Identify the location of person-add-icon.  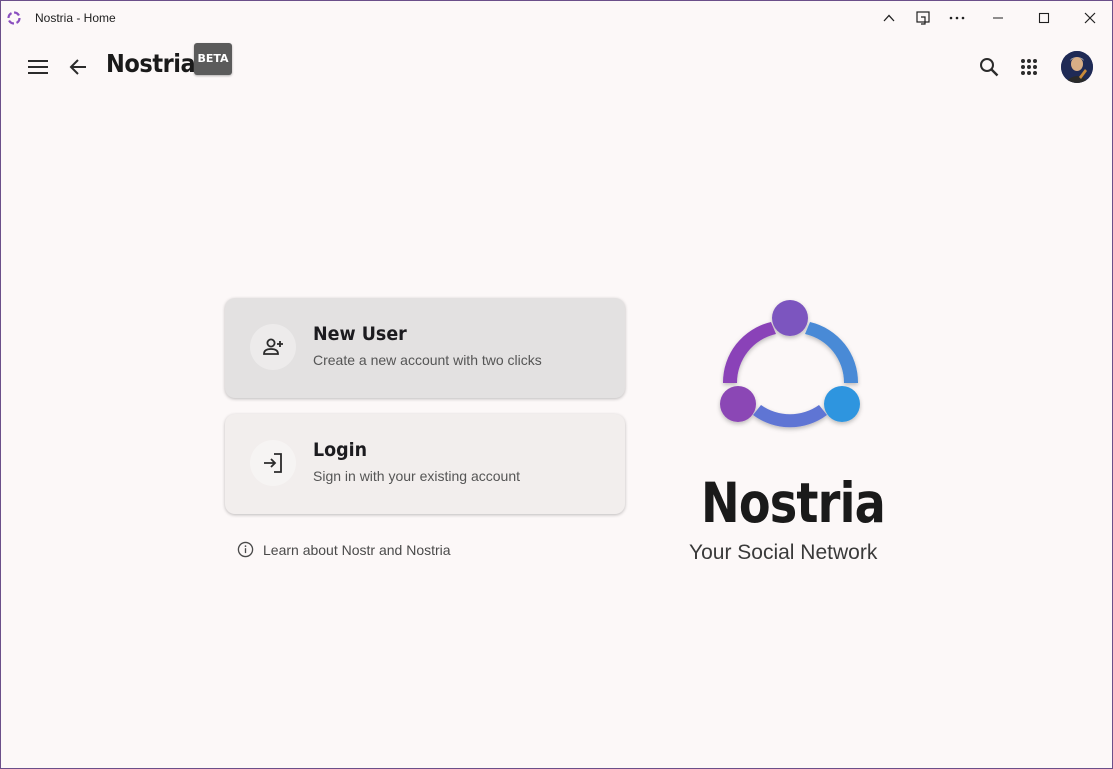
(273, 347).